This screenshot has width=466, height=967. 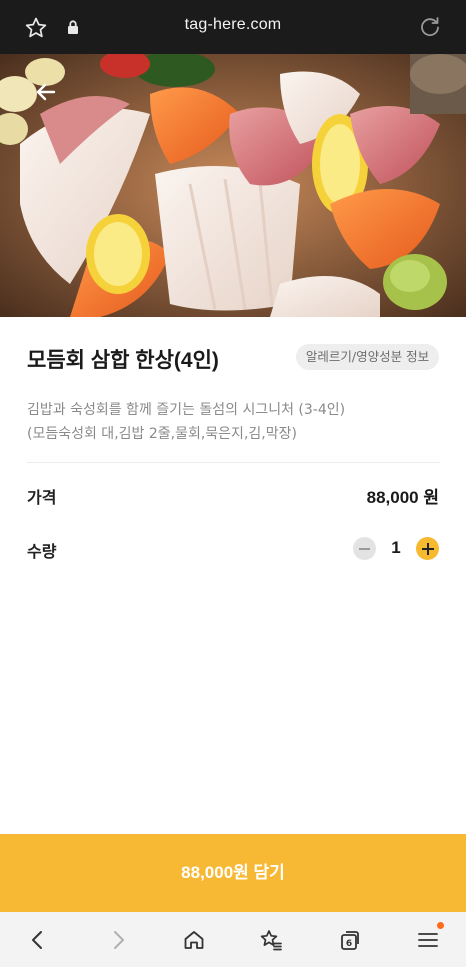 What do you see at coordinates (430, 27) in the screenshot?
I see `reload-icon` at bounding box center [430, 27].